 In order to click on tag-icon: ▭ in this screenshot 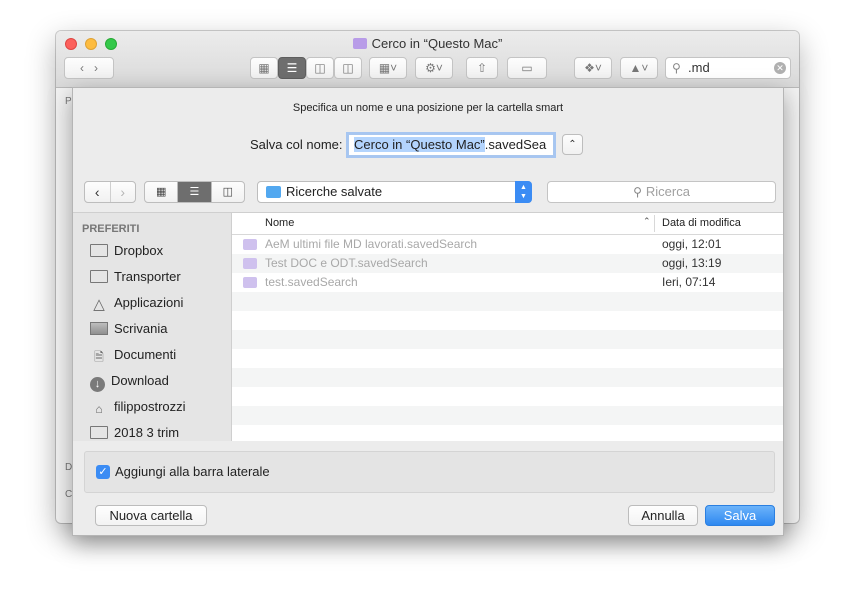, I will do `click(527, 68)`.